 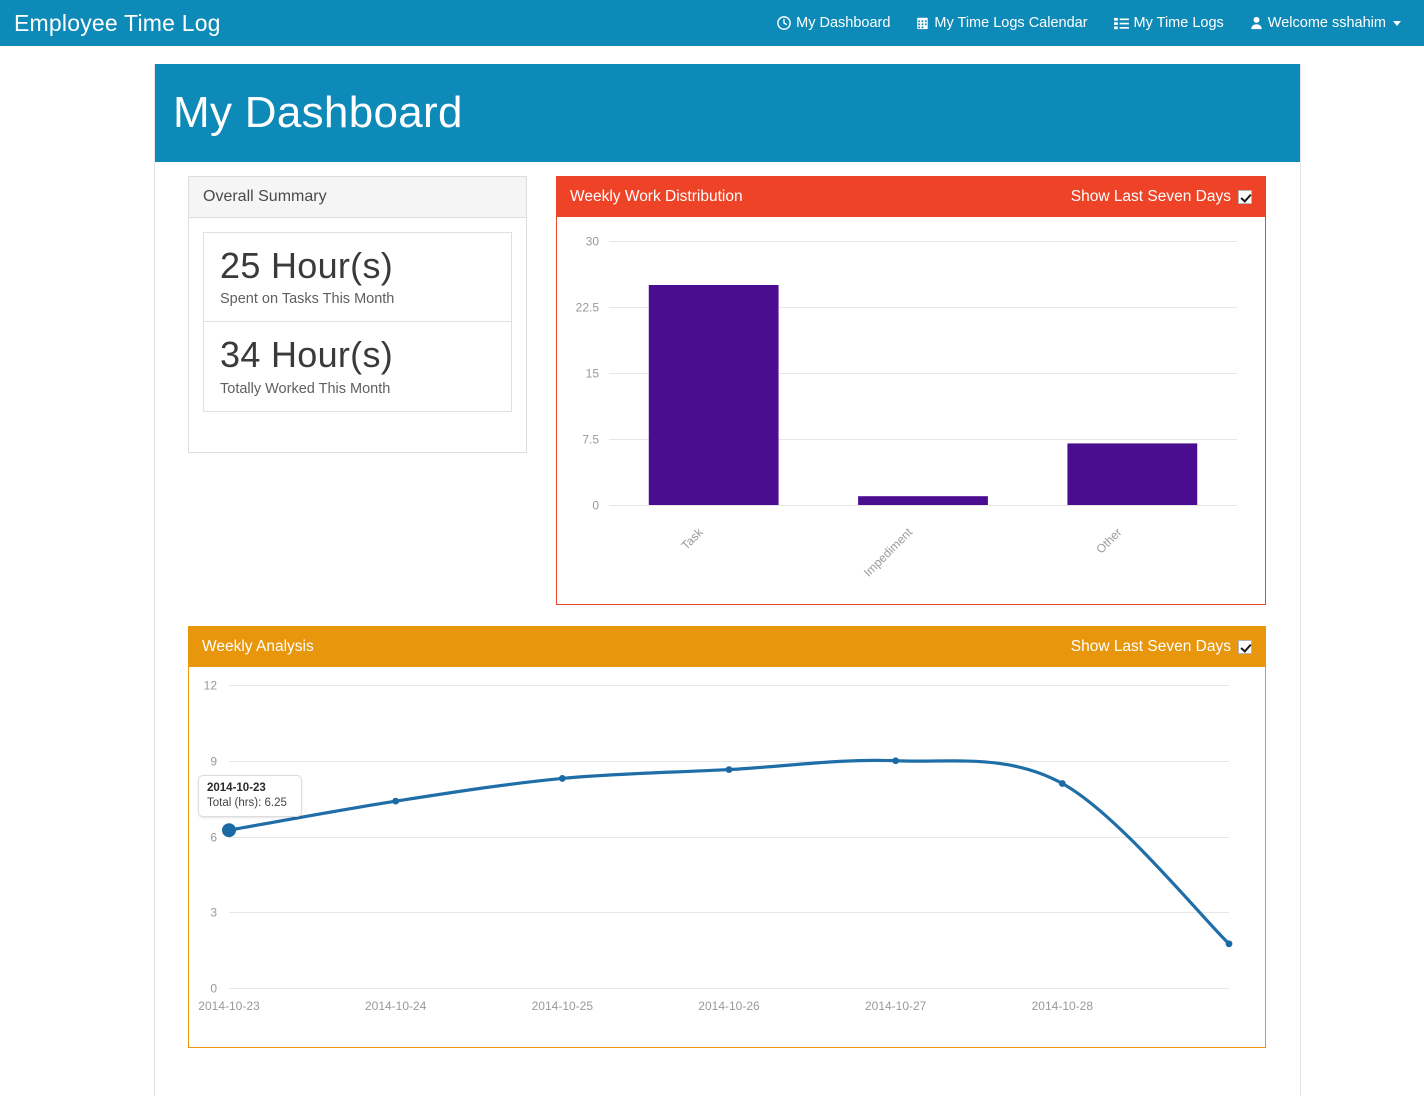 I want to click on line-x-tick-label: 2014-10-23, so click(x=229, y=1006).